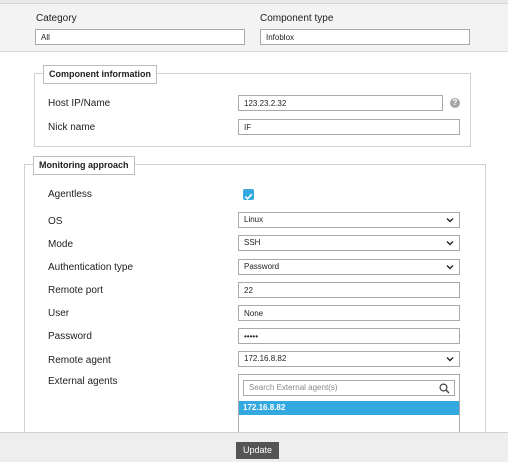  Describe the element at coordinates (349, 388) in the screenshot. I see `external-agents-search: Search External agent(s)` at that location.